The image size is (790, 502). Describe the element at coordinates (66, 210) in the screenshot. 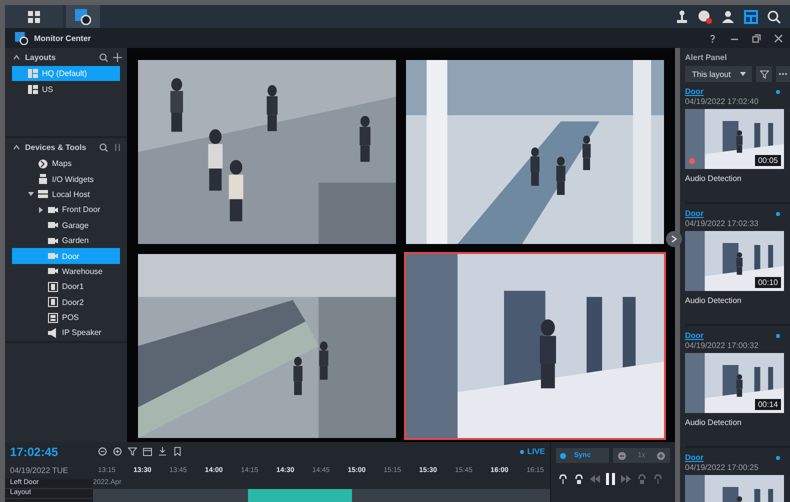

I see `tree-item: Front Door` at that location.